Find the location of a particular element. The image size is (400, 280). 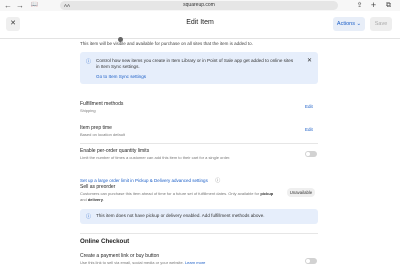

fulfillment-section: Fulfillment methods Shipping is located at coordinates (200, 107).